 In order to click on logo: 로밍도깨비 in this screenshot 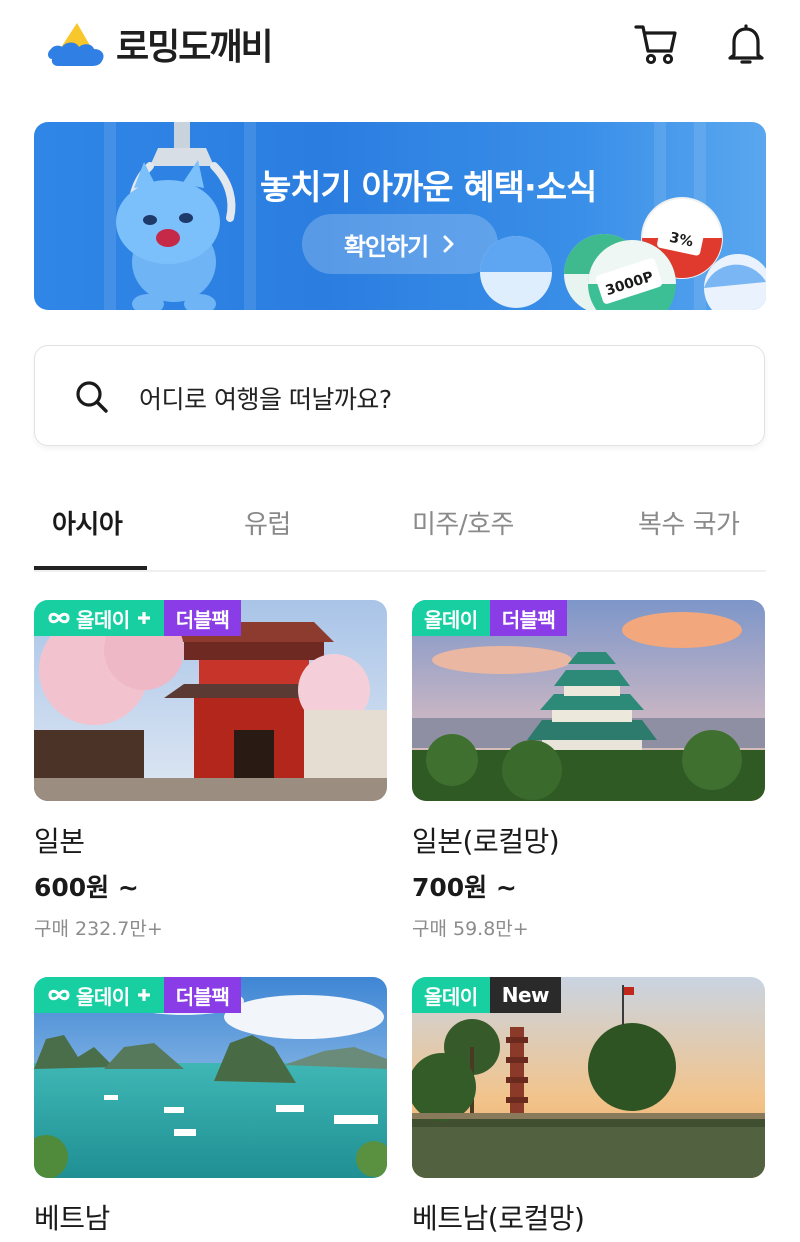, I will do `click(166, 44)`.